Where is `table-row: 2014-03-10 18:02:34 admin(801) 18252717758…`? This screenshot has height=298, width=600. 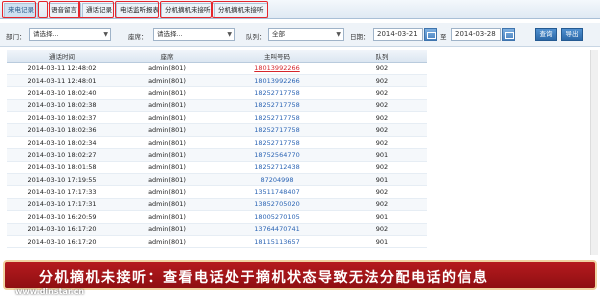 table-row: 2014-03-10 18:02:34 admin(801) 18252717758… is located at coordinates (217, 143).